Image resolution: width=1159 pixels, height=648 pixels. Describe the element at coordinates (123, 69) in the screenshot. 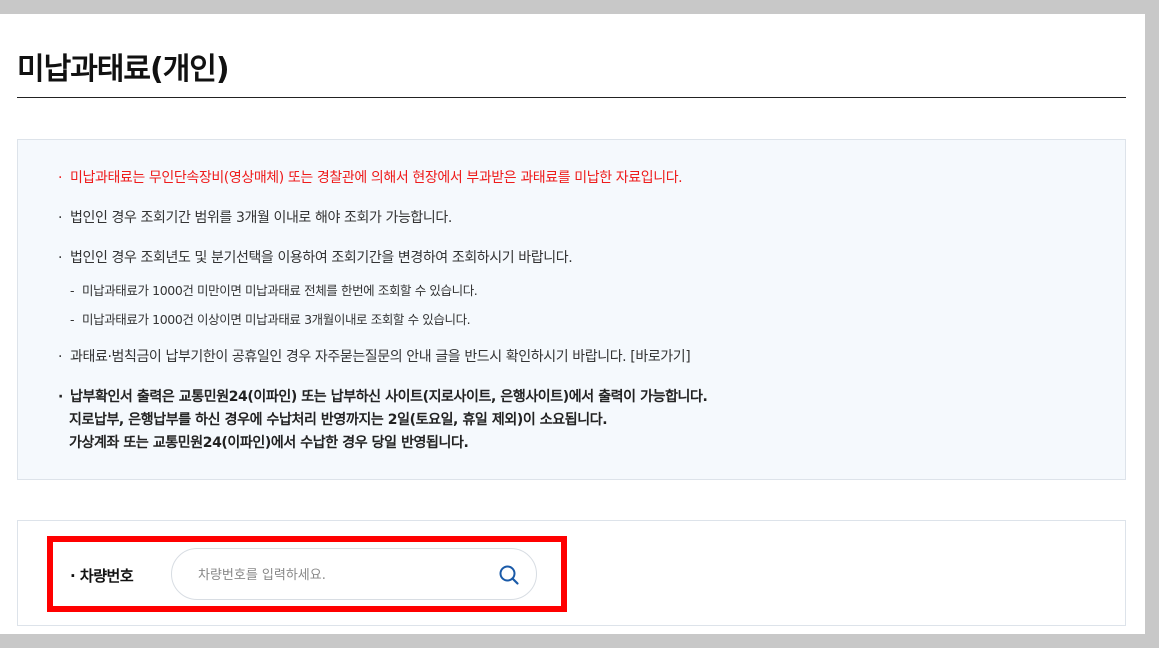

I see `page-title: 미납과태료(개인)` at that location.